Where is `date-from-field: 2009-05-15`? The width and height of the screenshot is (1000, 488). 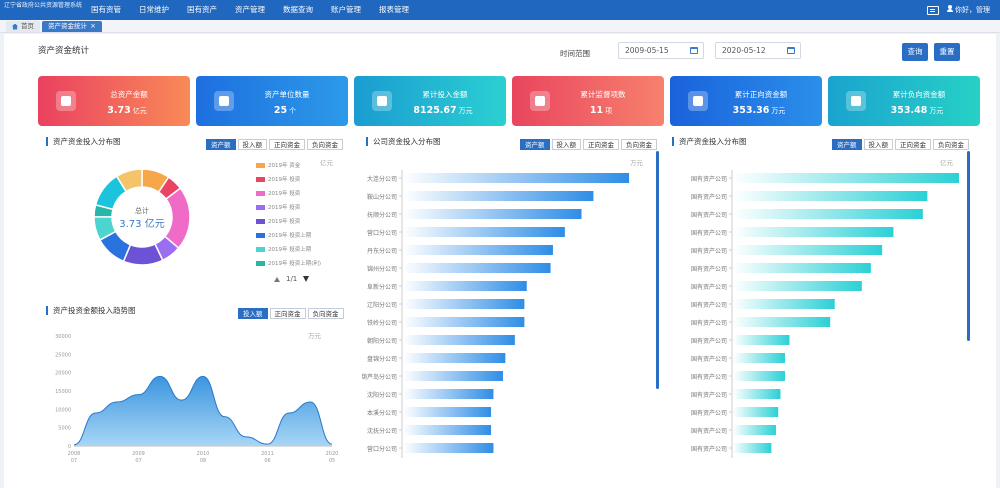
date-from-field: 2009-05-15 is located at coordinates (661, 50).